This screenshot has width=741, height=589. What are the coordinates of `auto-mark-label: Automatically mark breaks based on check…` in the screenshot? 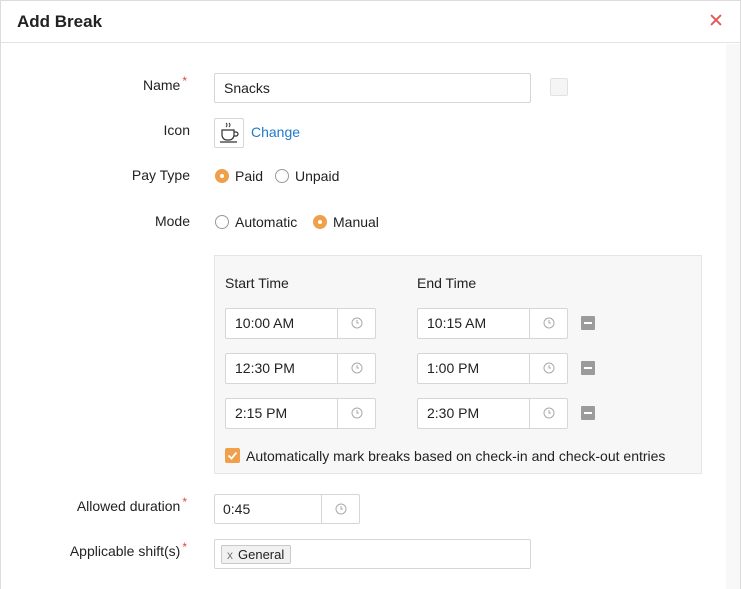 It's located at (456, 456).